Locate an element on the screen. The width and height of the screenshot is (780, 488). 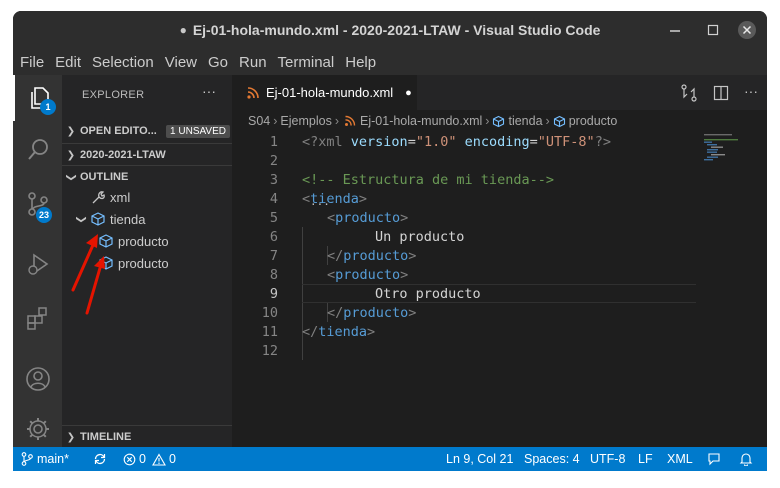
code-line: 12 is located at coordinates (499, 350).